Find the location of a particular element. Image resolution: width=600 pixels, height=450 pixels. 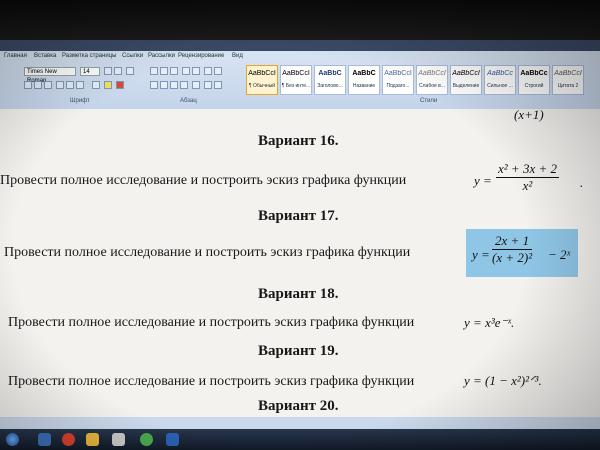

partial-formula: (x+1) is located at coordinates (529, 115).